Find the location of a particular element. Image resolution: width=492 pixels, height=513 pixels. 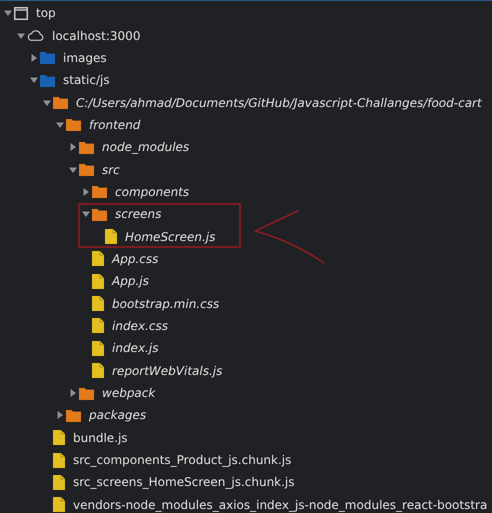

tree-item-label: static/js is located at coordinates (86, 80).